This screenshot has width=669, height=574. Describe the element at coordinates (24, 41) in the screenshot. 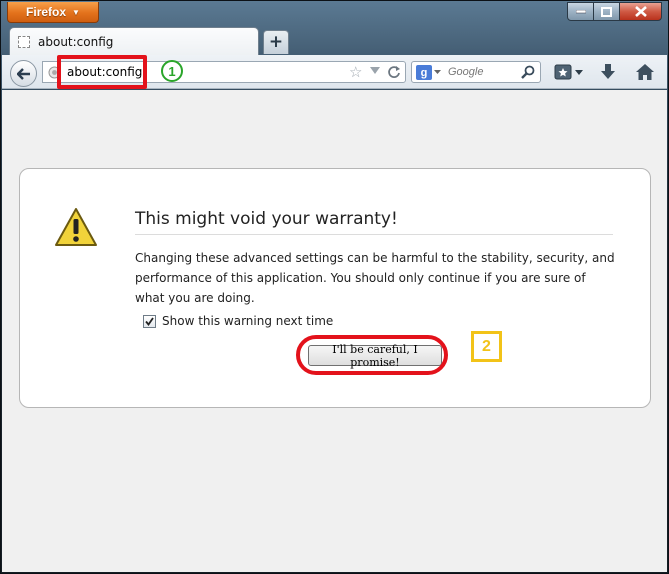

I see `blank-page-icon` at that location.